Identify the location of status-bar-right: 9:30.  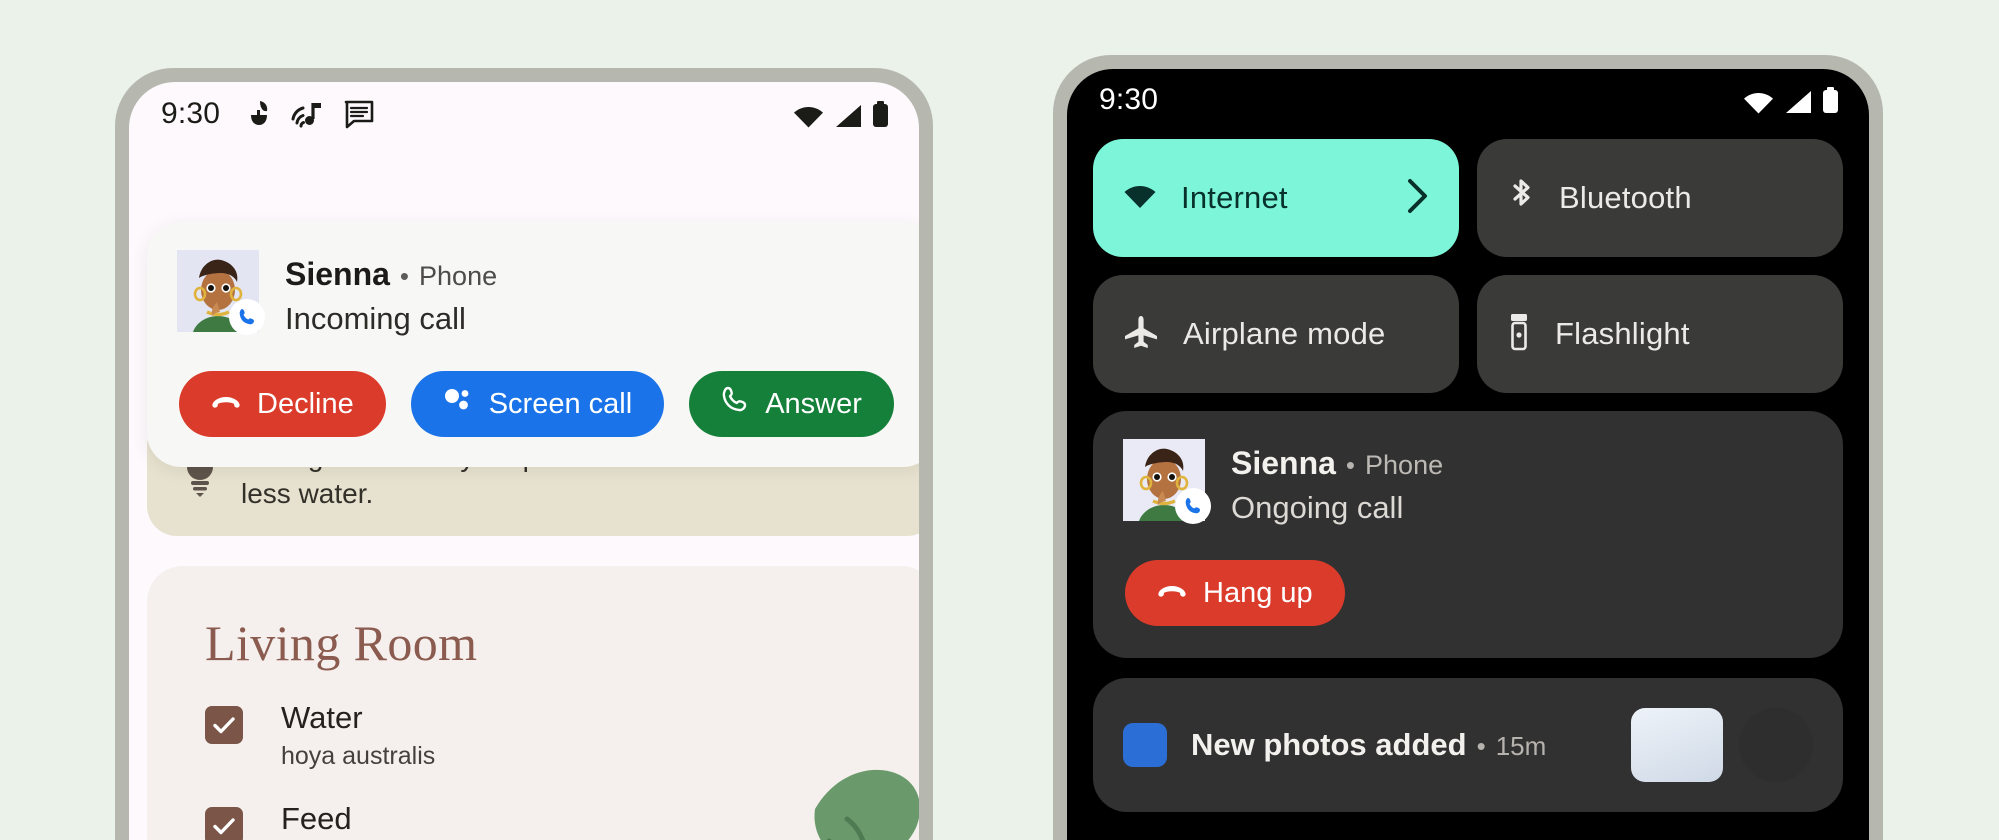
(1468, 100).